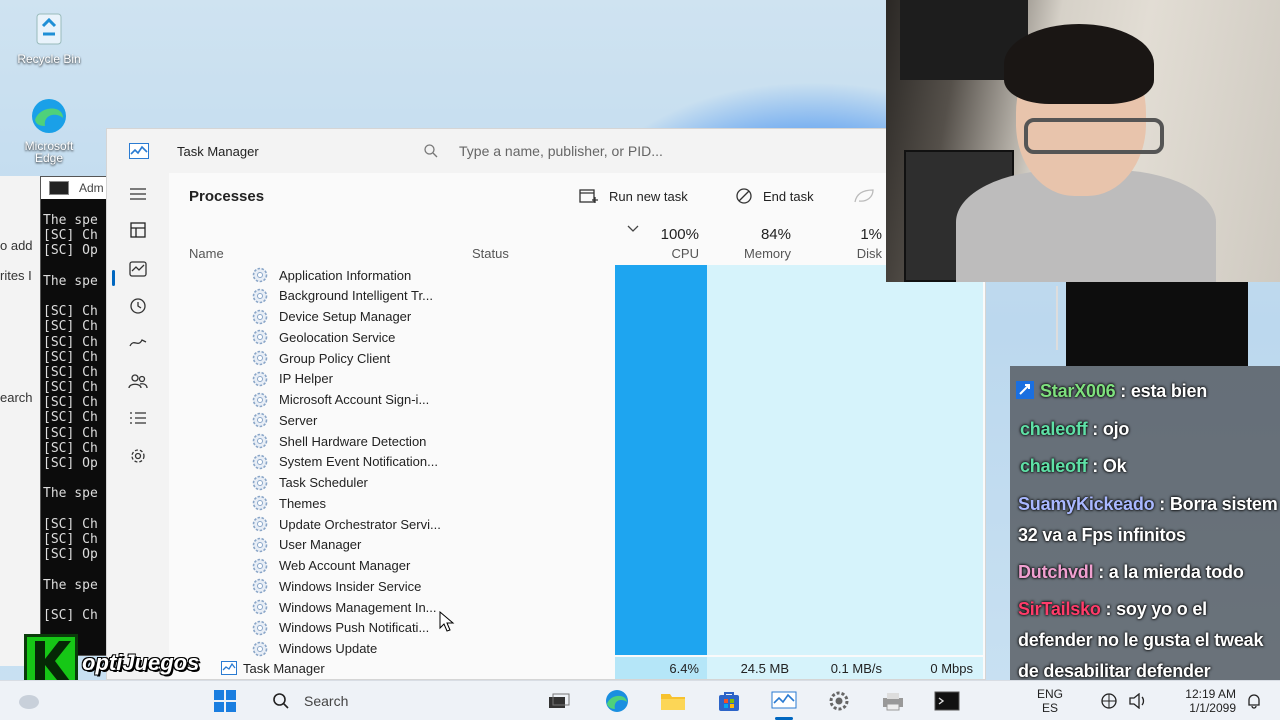  Describe the element at coordinates (447, 621) in the screenshot. I see `mouse-cursor-icon` at that location.